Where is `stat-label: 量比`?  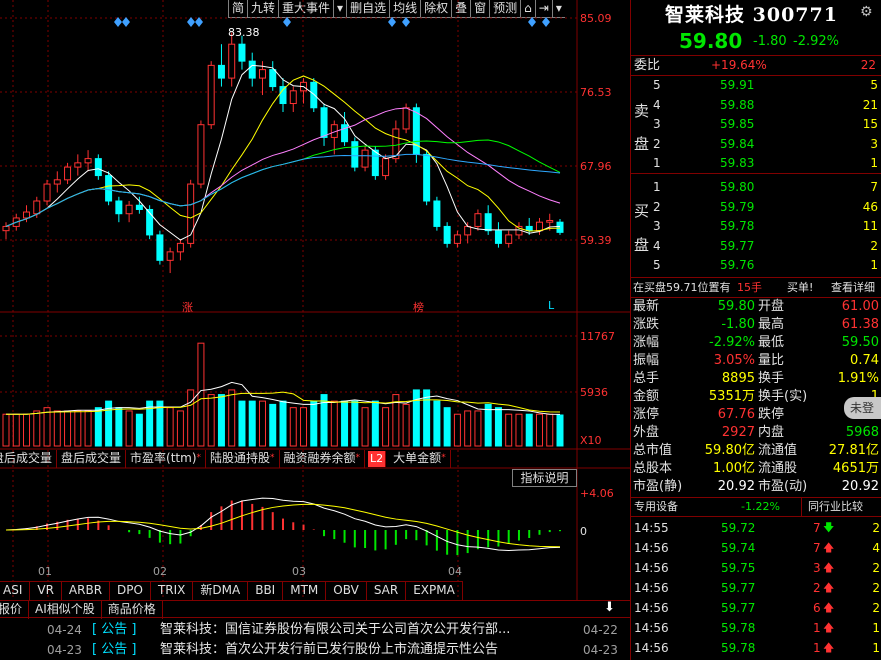
stat-label: 量比 is located at coordinates (771, 360).